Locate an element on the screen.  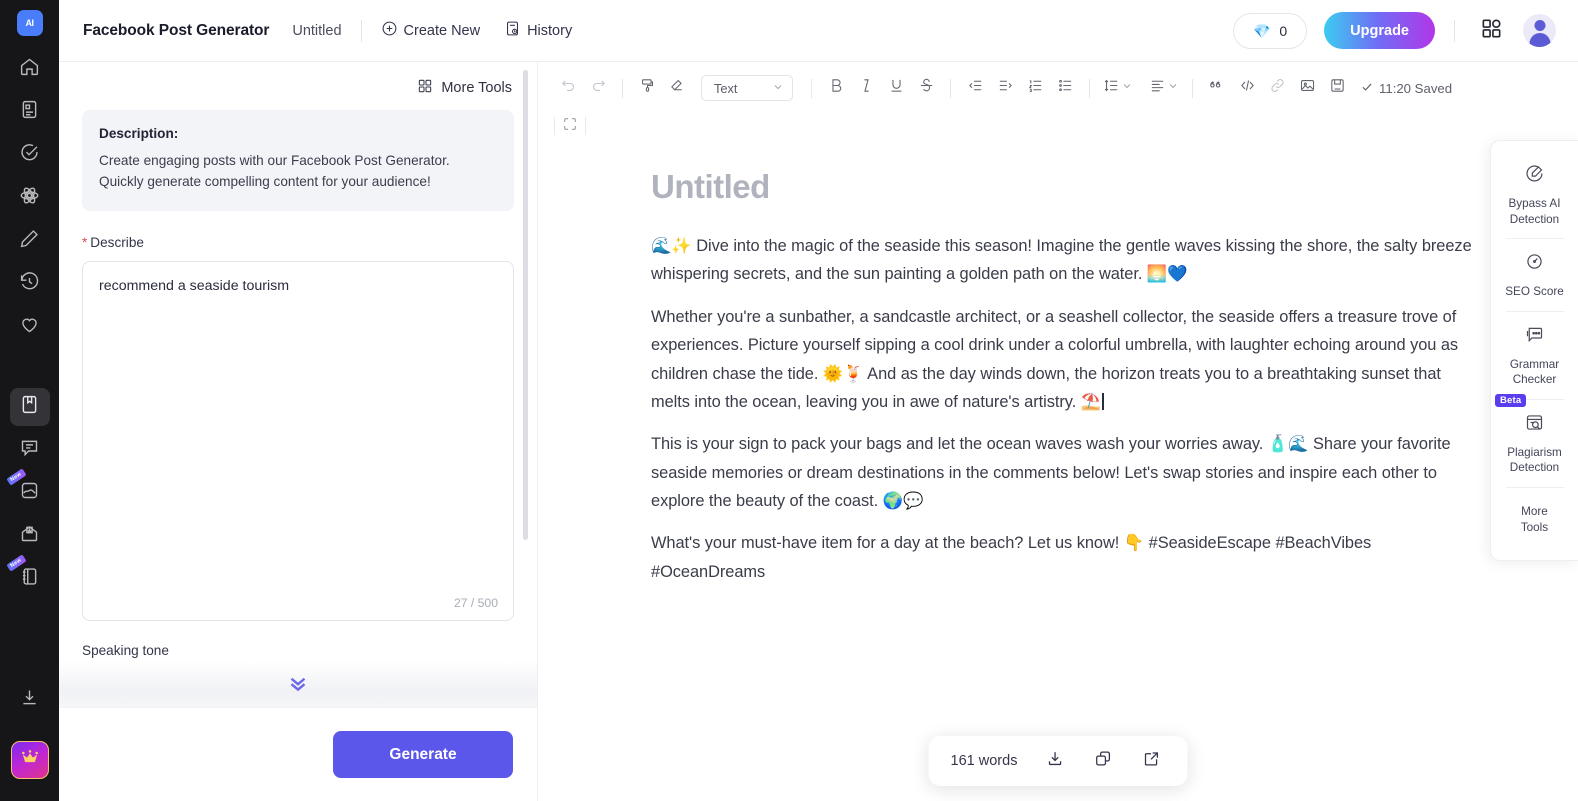
check-icon is located at coordinates (1367, 88).